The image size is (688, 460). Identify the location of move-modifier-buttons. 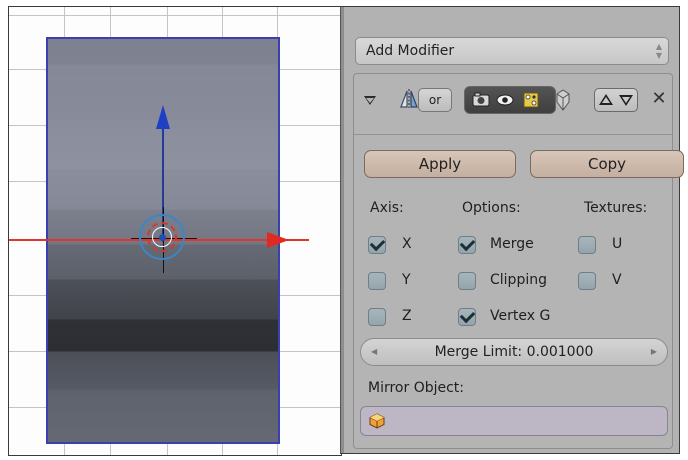
(616, 100).